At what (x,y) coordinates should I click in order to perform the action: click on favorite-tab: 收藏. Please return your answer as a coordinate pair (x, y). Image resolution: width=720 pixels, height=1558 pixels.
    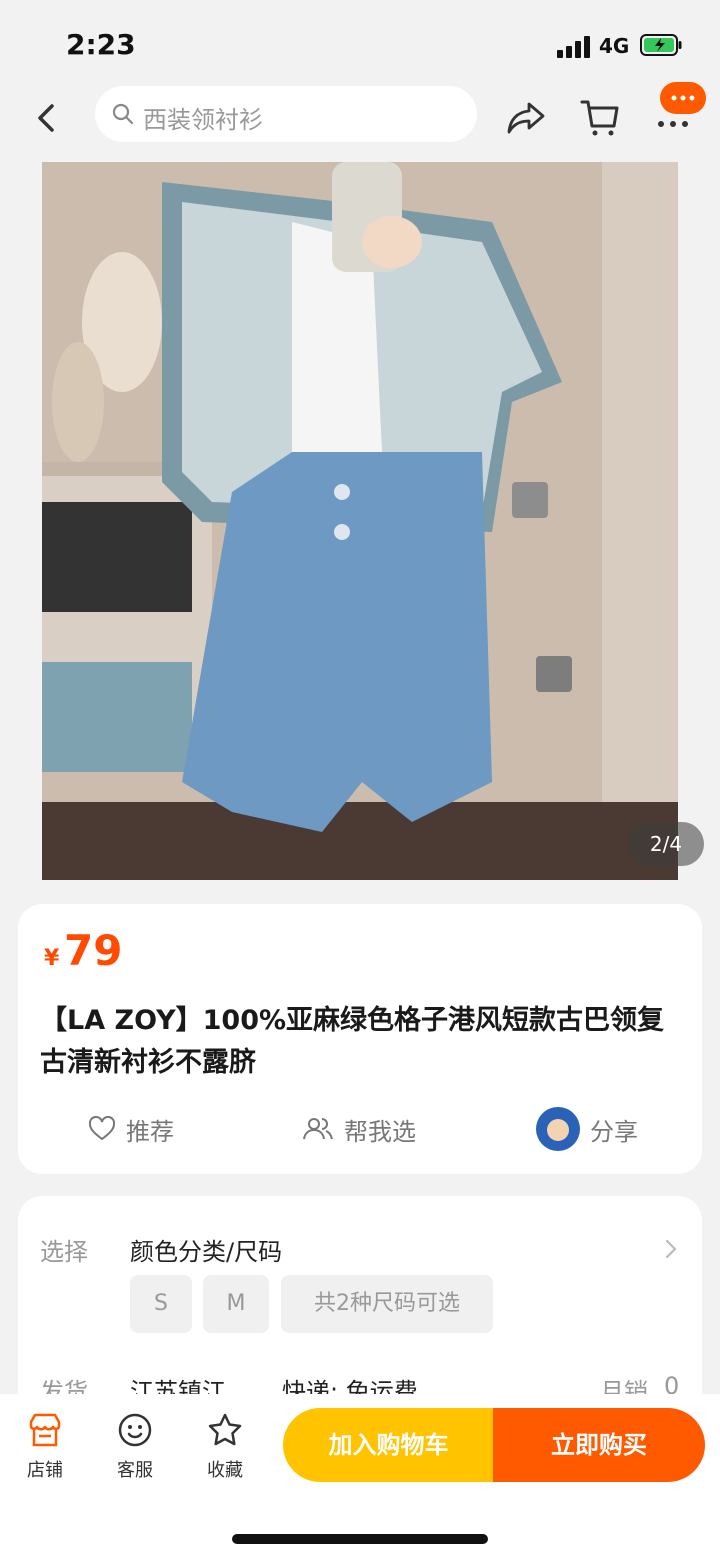
    Looking at the image, I should click on (225, 1447).